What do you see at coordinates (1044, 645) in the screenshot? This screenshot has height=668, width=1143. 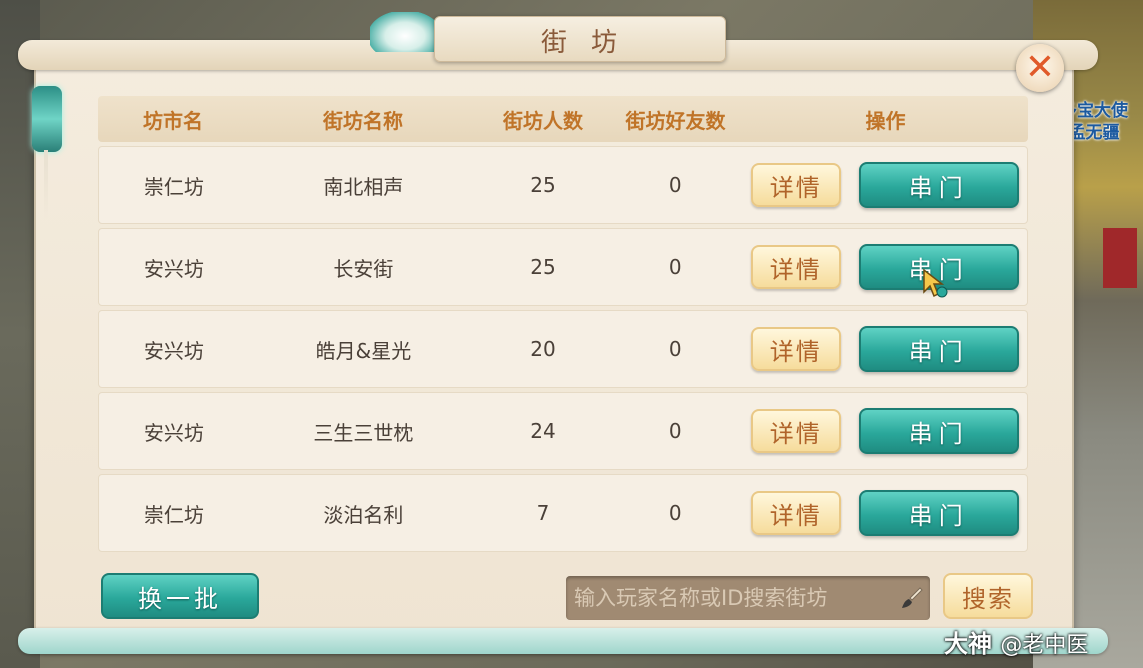 I see `watermark-handle: @老中医` at bounding box center [1044, 645].